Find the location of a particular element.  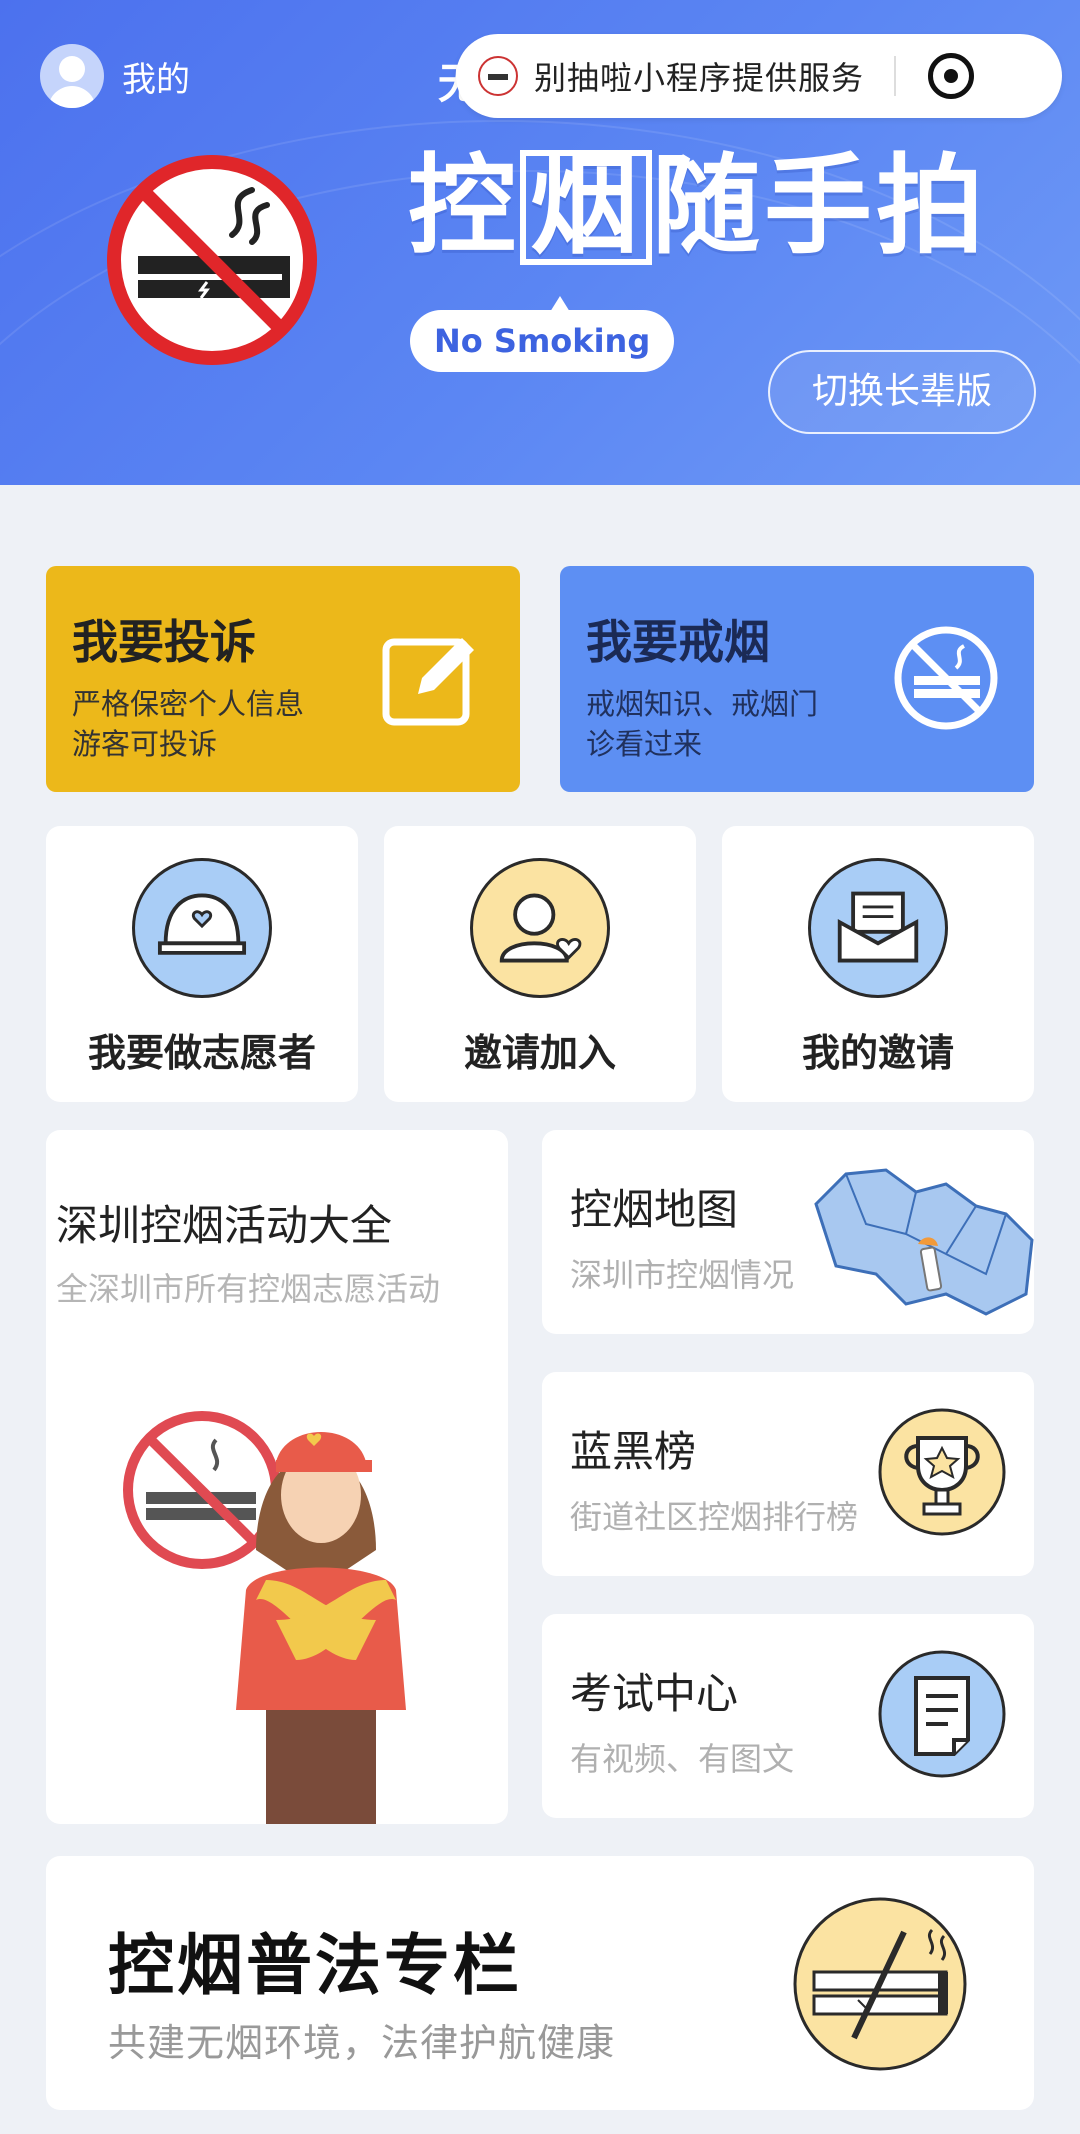

activity-card: 深圳控烟活动大全 全深圳市所有控烟志愿活动 is located at coordinates (277, 1477).